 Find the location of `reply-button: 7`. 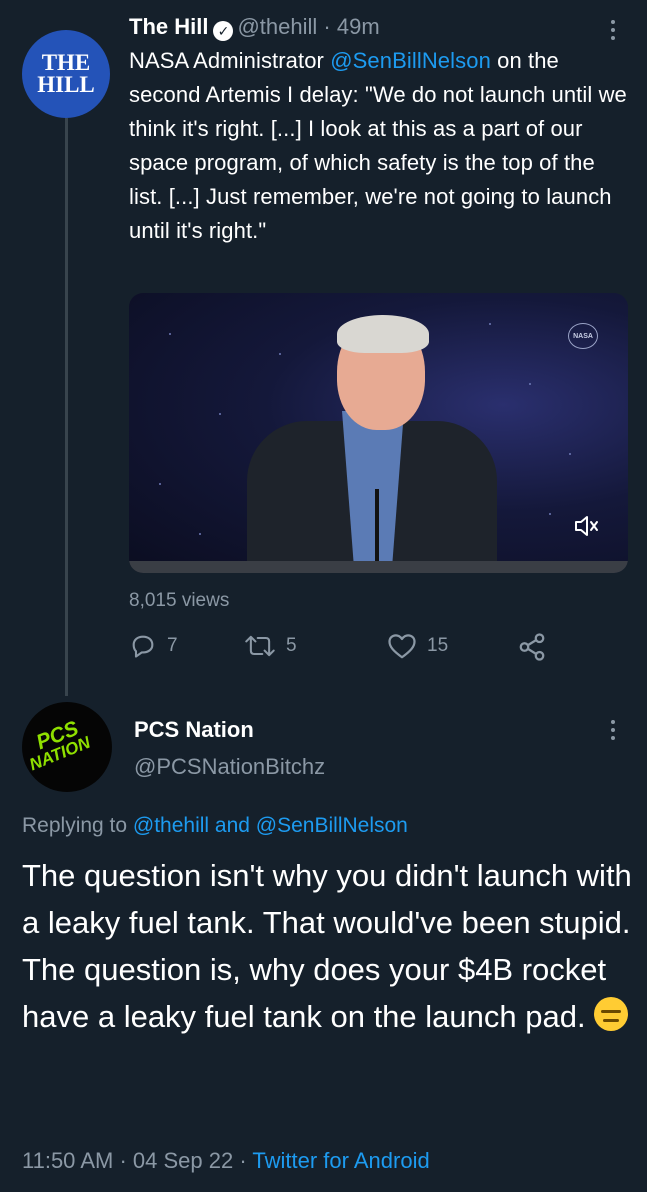

reply-button: 7 is located at coordinates (153, 646).